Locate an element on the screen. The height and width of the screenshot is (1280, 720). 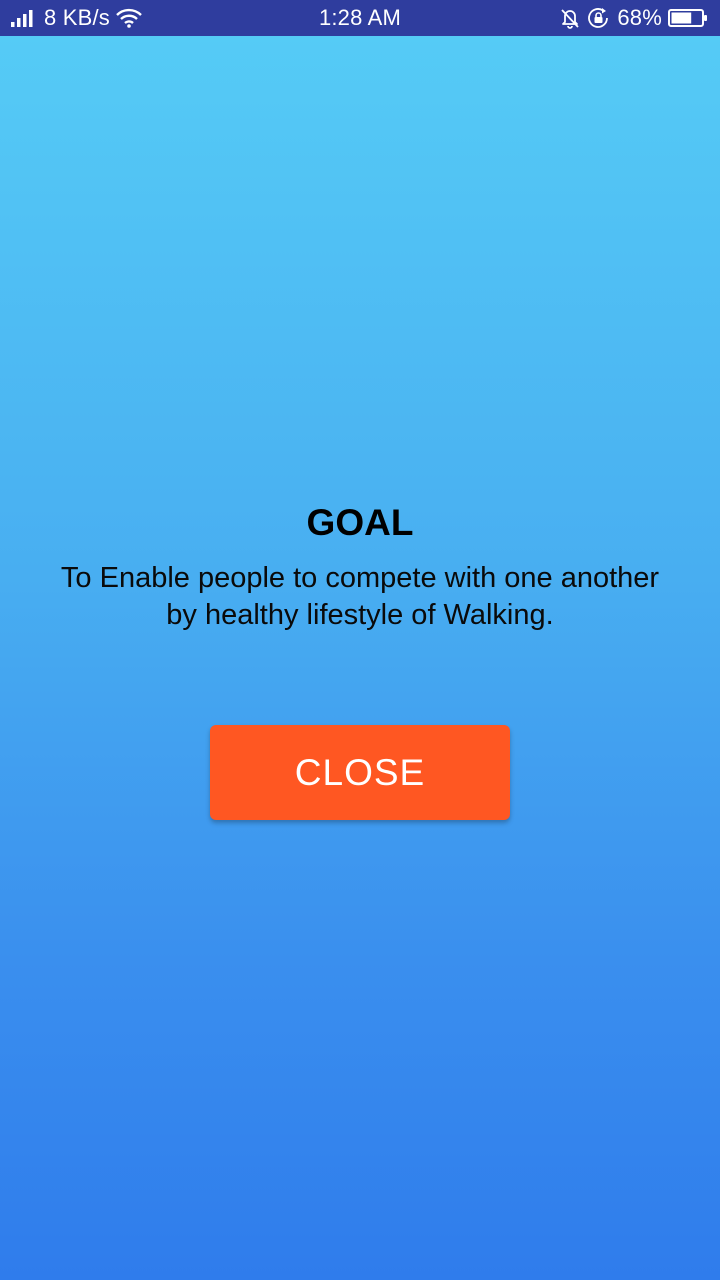
status-bar-left: 8 KB/s is located at coordinates (76, 18).